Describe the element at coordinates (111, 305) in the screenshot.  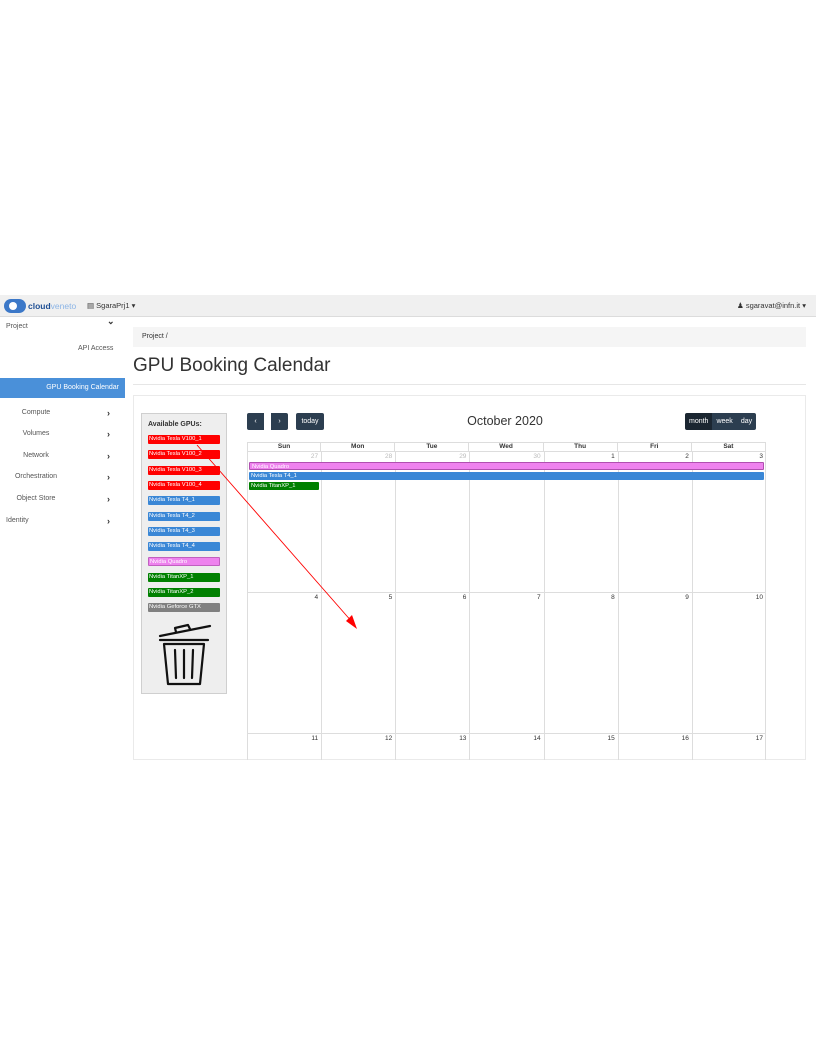
I see `project-selector: ▤ SgaraPrj1 ▾` at that location.